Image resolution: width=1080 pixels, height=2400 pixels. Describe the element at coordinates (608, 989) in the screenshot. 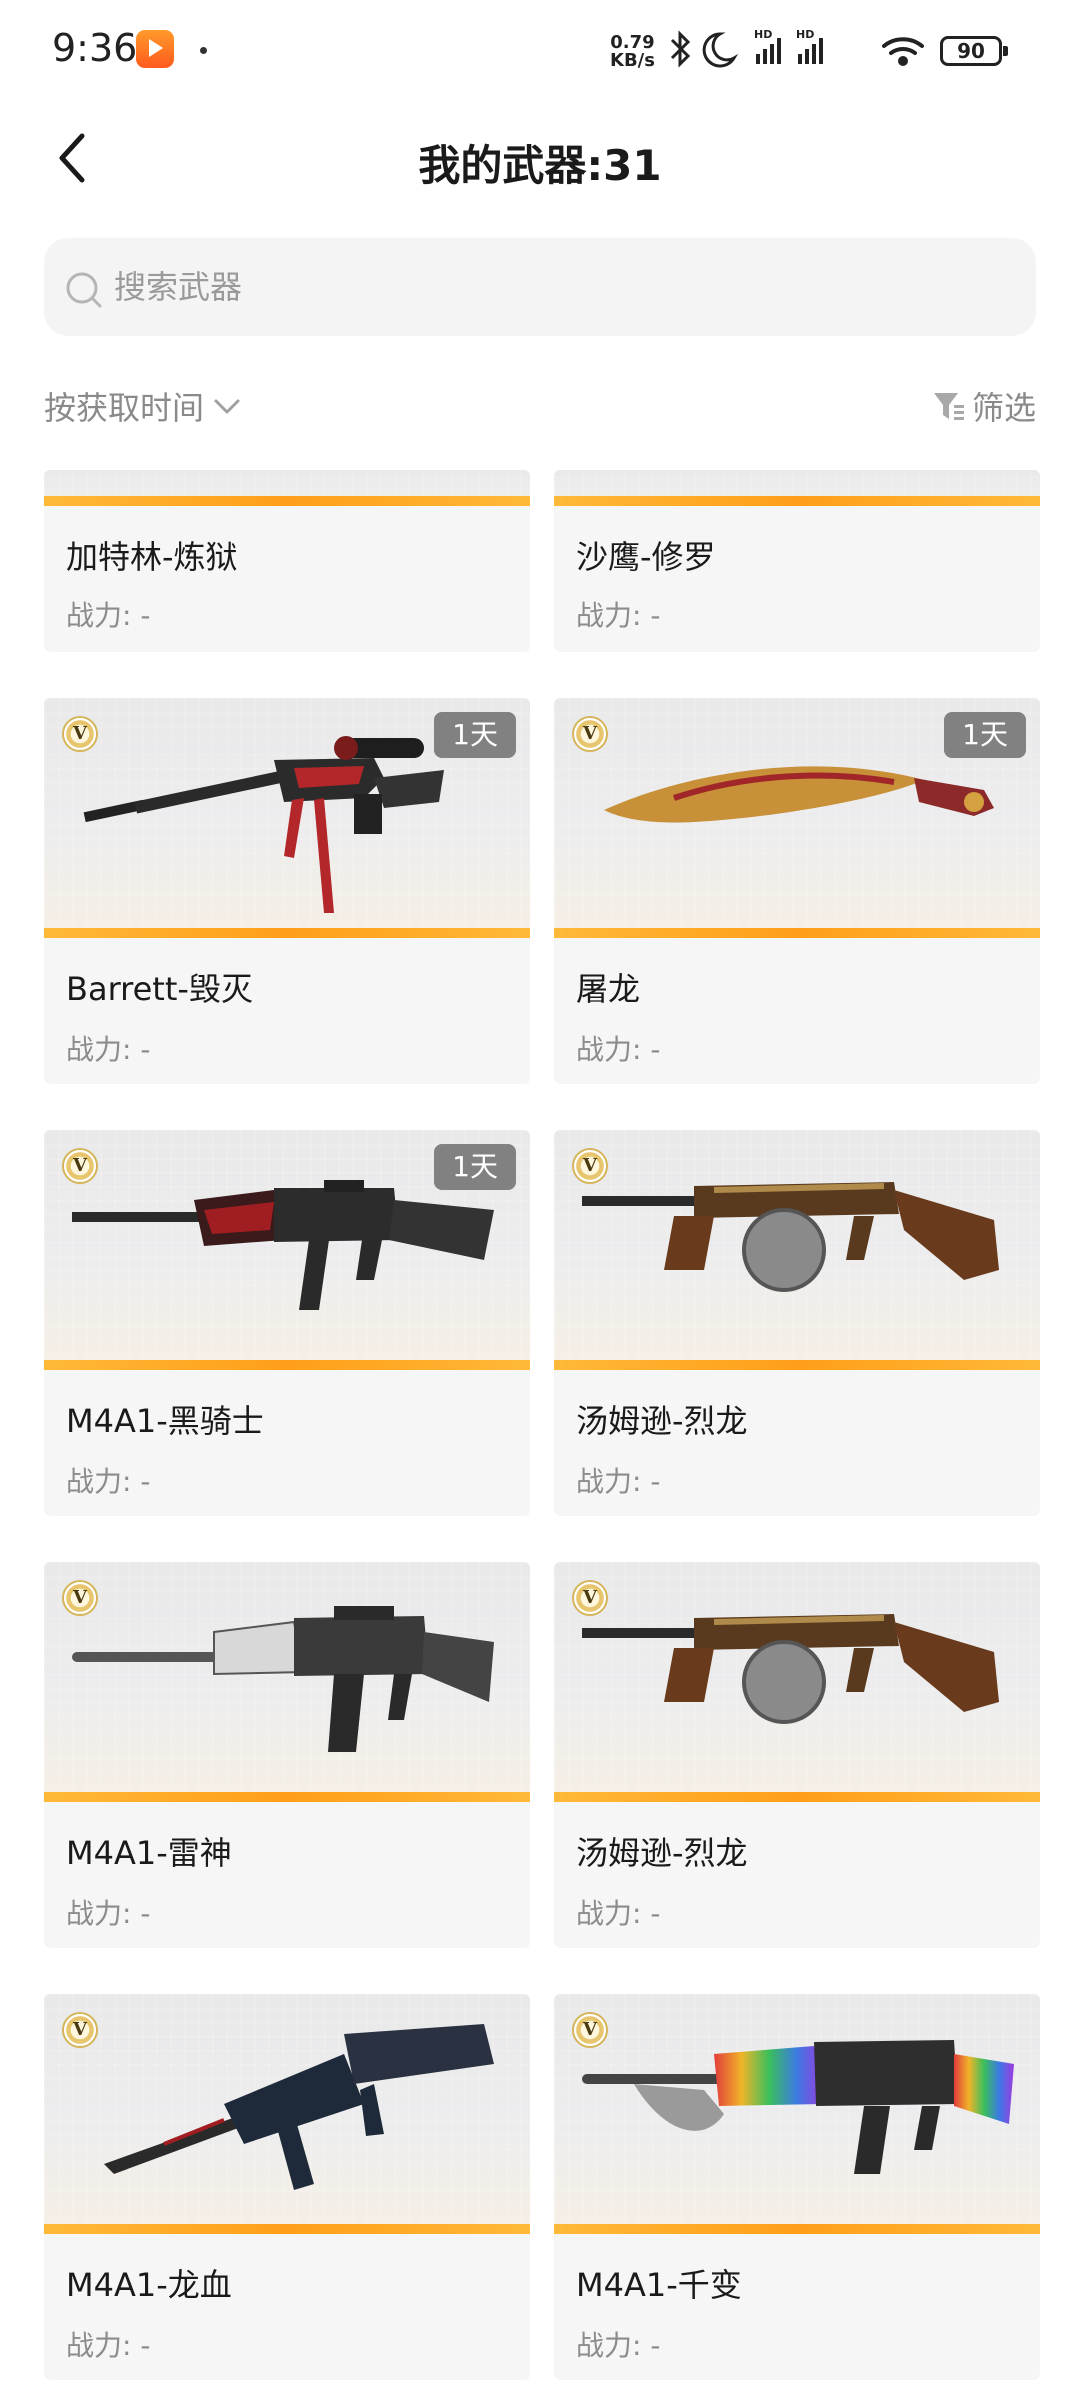

I see `weapon-name: 屠龙` at that location.